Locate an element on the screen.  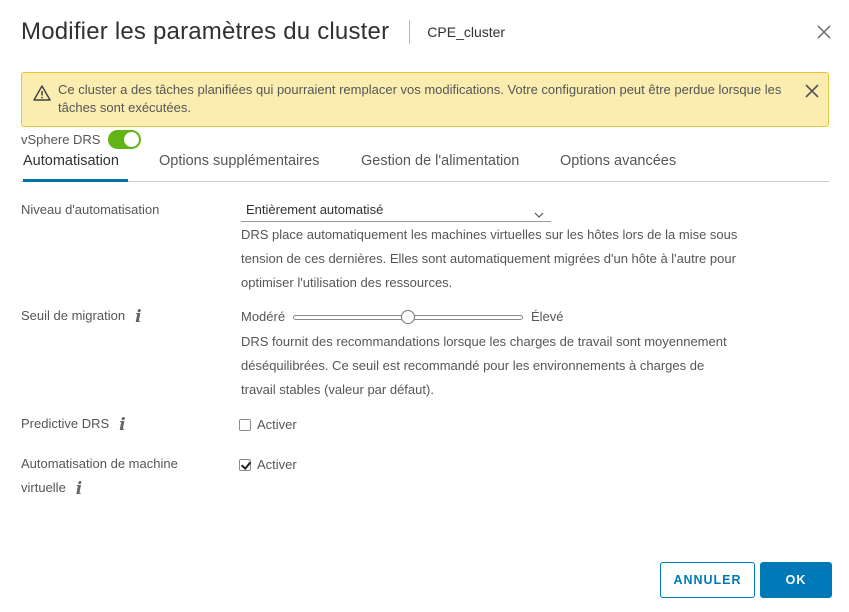
vm-automation-label-line1: Automatisation de machine is located at coordinates (99, 463).